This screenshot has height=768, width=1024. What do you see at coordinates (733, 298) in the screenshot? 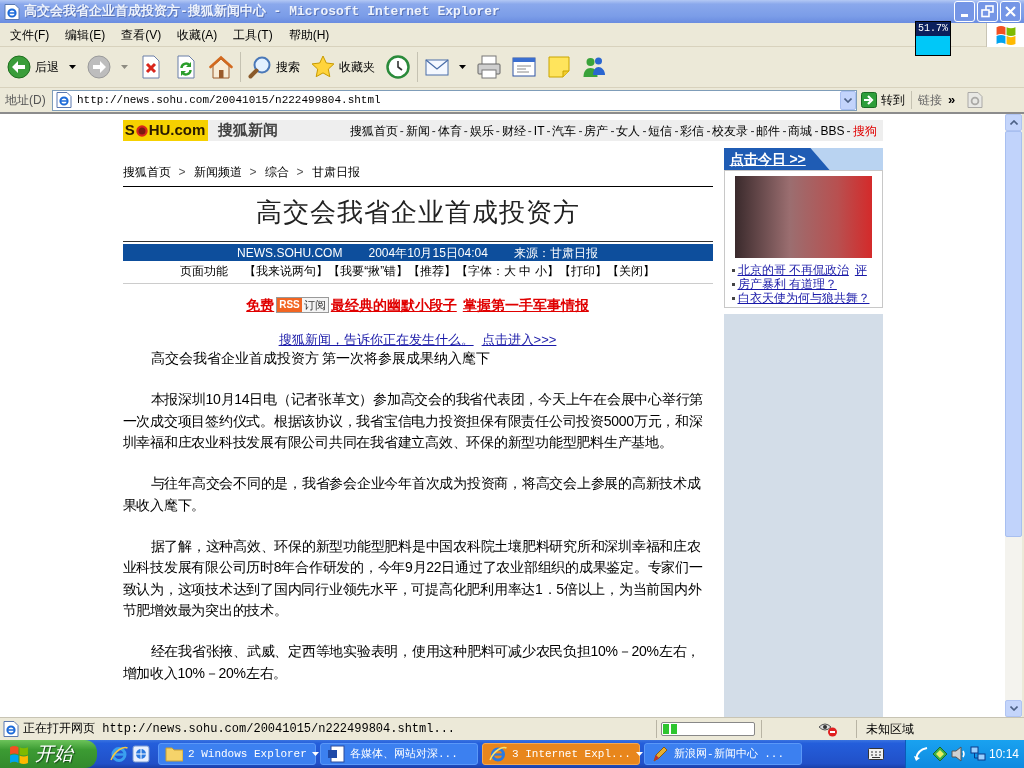
I see `bullet-icon` at bounding box center [733, 298].